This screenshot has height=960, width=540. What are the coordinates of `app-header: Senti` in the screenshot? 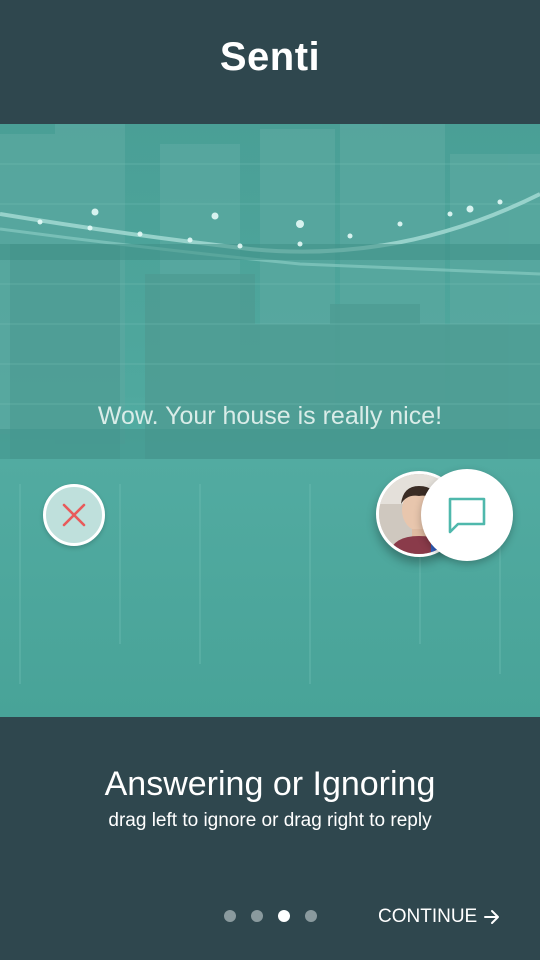 It's located at (270, 62).